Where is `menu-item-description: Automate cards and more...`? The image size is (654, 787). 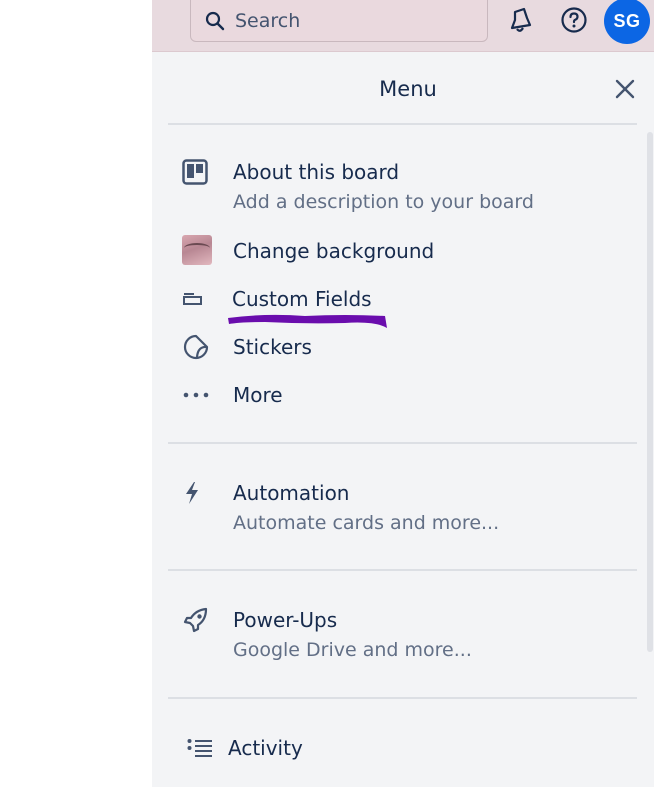 menu-item-description: Automate cards and more... is located at coordinates (366, 523).